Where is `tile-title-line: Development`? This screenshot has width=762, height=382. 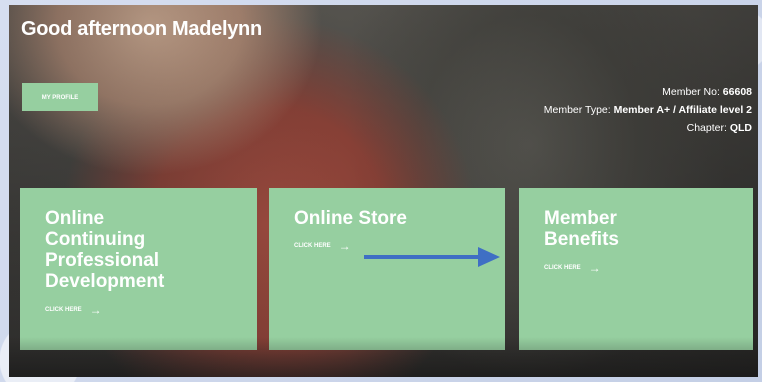
tile-title-line: Development is located at coordinates (105, 281).